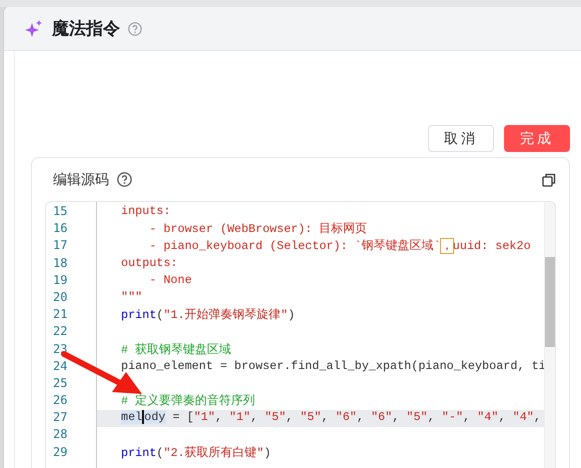 The height and width of the screenshot is (468, 581). Describe the element at coordinates (60, 298) in the screenshot. I see `line-number: 20` at that location.